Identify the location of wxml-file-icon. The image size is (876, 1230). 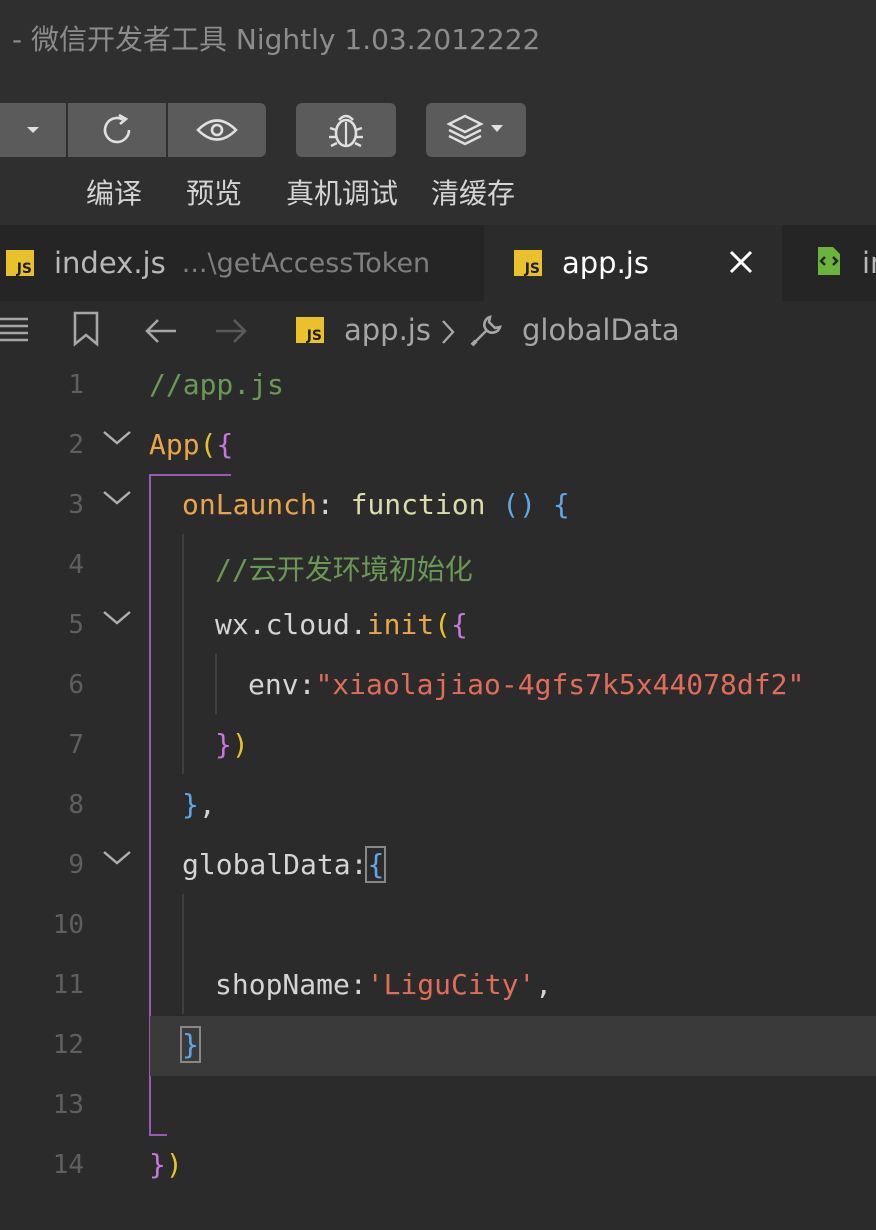
(829, 263).